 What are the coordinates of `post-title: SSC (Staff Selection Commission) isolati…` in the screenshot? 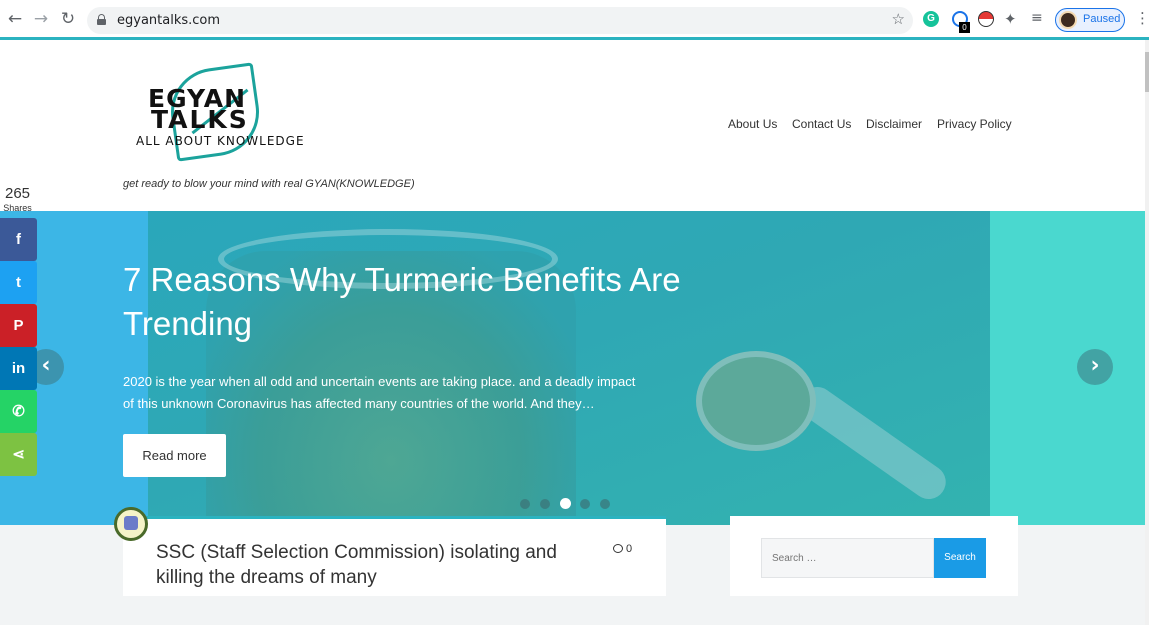 It's located at (376, 565).